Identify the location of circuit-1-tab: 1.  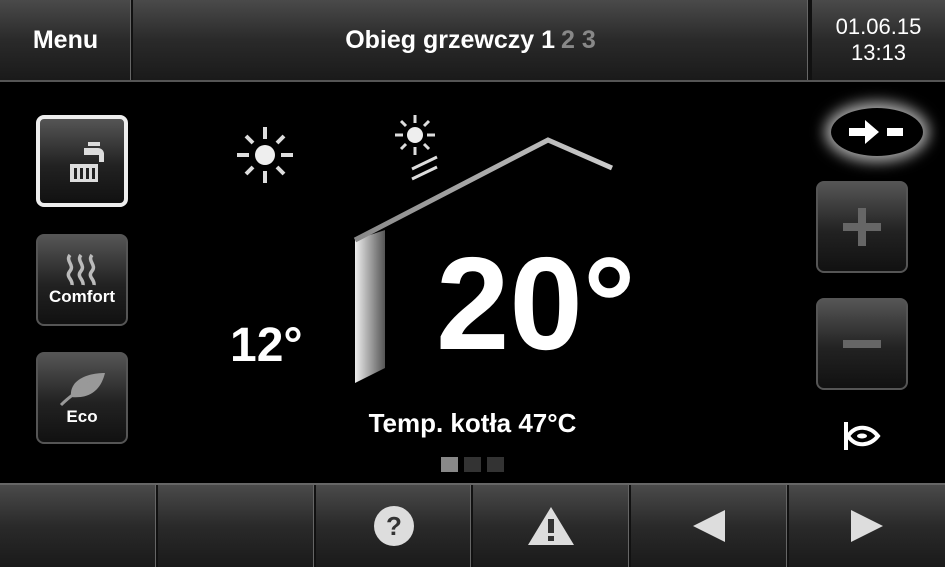
(548, 40).